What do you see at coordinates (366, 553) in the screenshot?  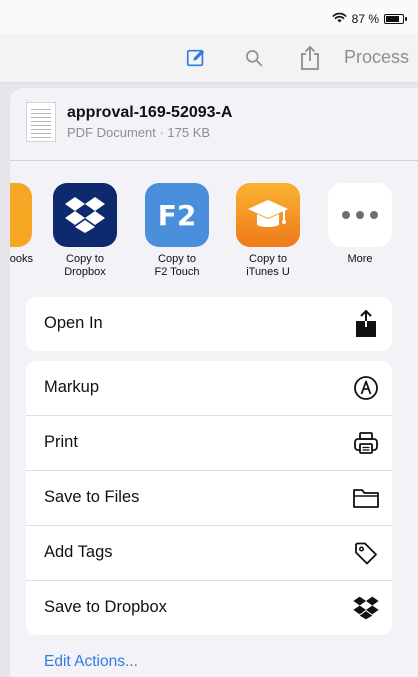 I see `tag-icon` at bounding box center [366, 553].